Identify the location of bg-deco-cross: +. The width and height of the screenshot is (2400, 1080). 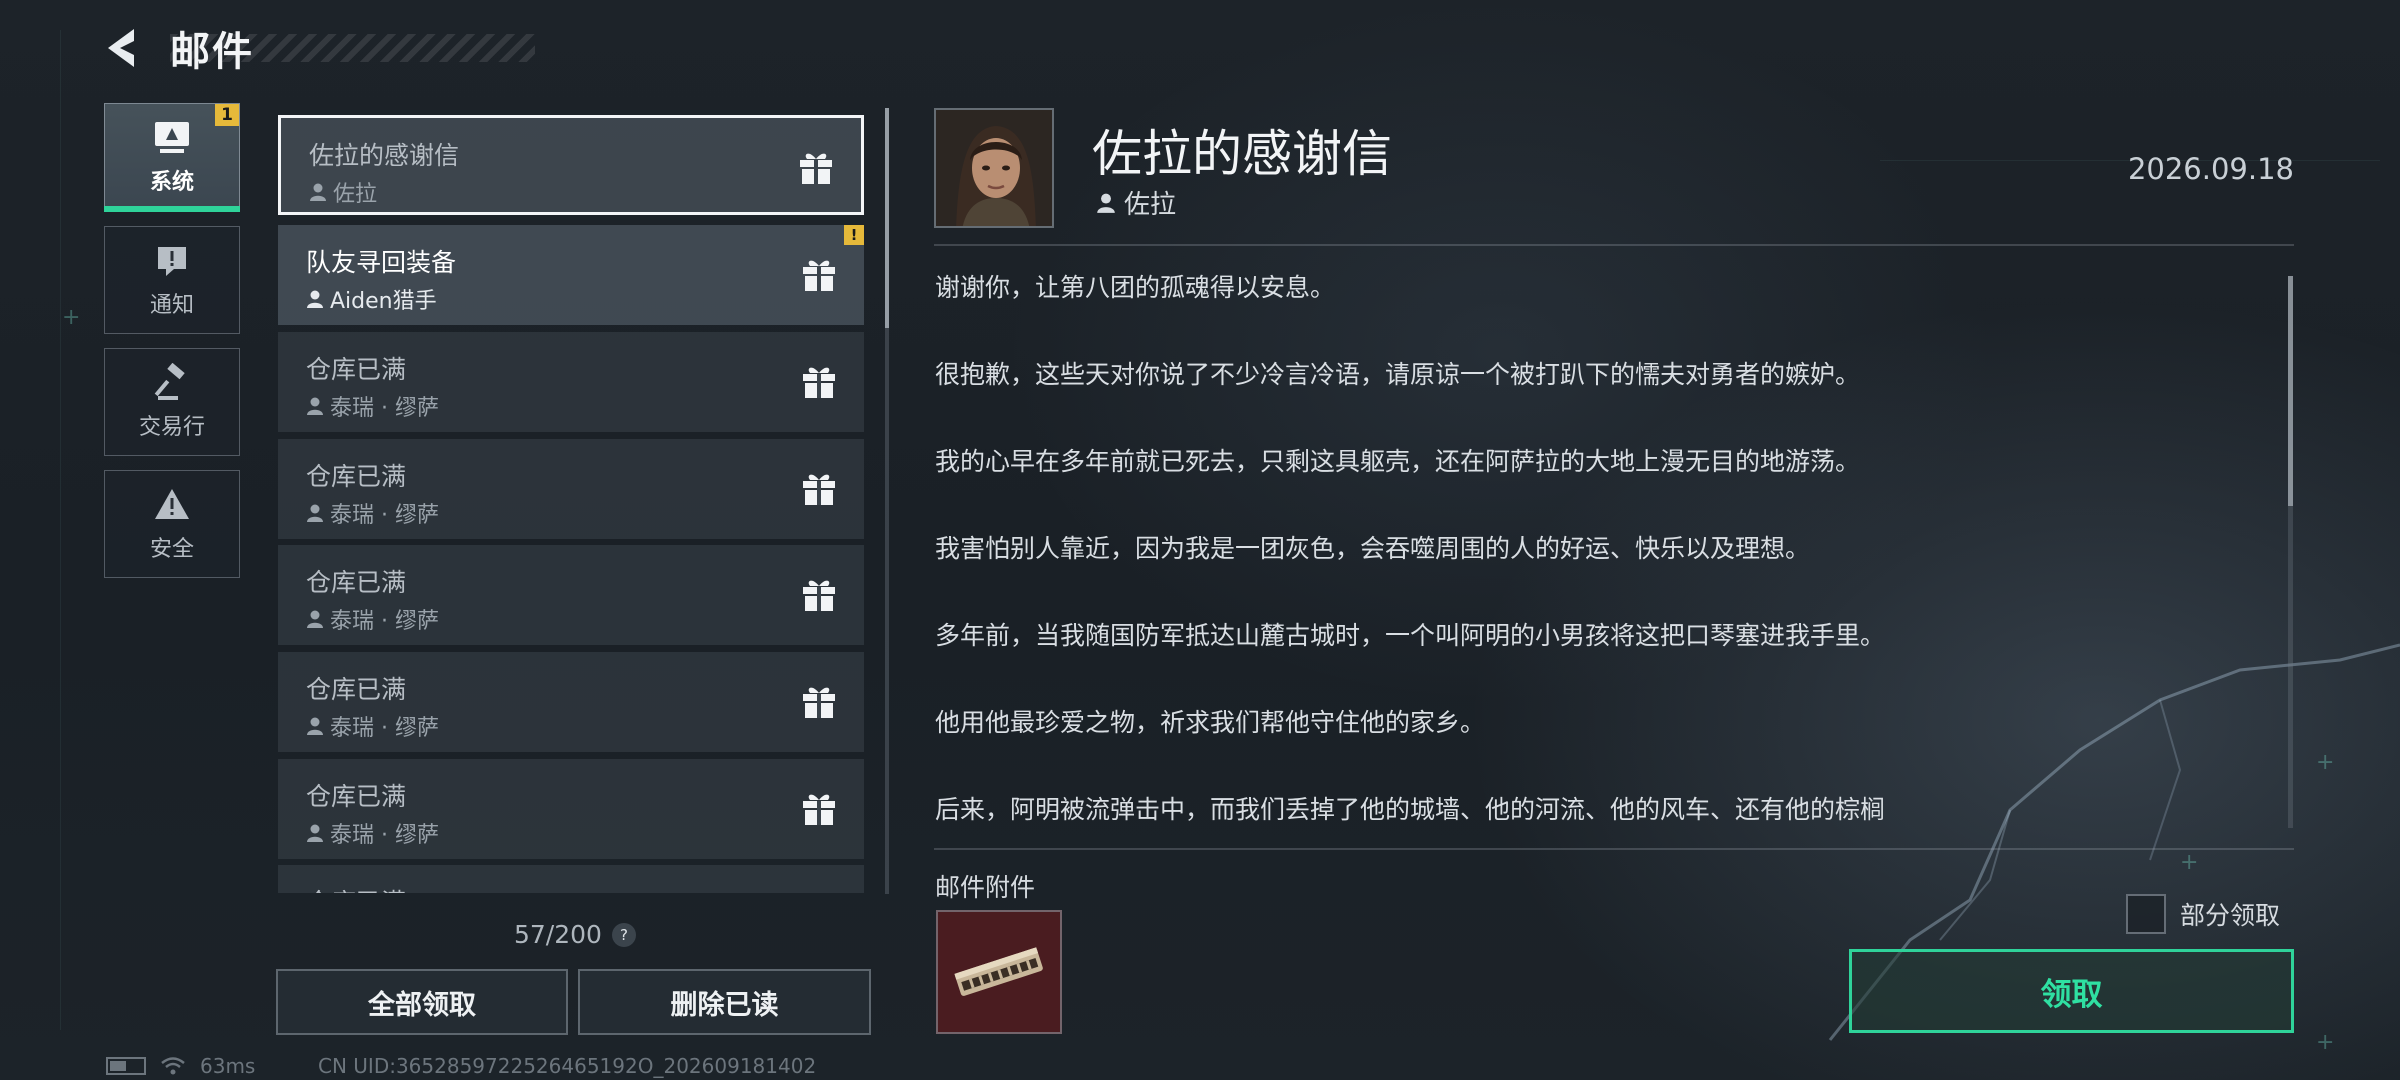
(71, 317).